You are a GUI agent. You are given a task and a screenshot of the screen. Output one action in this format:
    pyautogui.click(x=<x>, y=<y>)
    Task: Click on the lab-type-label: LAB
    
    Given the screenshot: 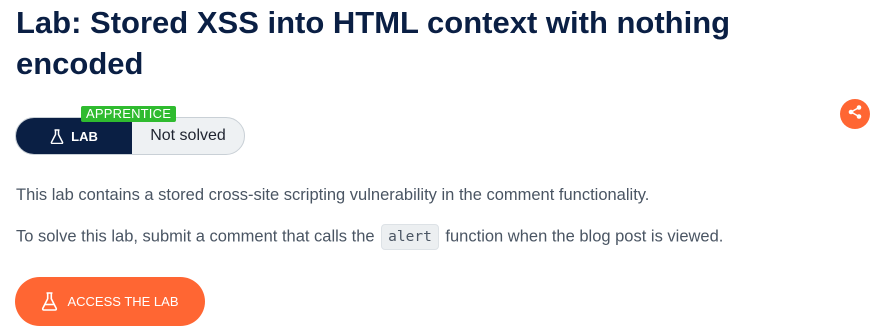 What is the action you would take?
    pyautogui.click(x=74, y=136)
    